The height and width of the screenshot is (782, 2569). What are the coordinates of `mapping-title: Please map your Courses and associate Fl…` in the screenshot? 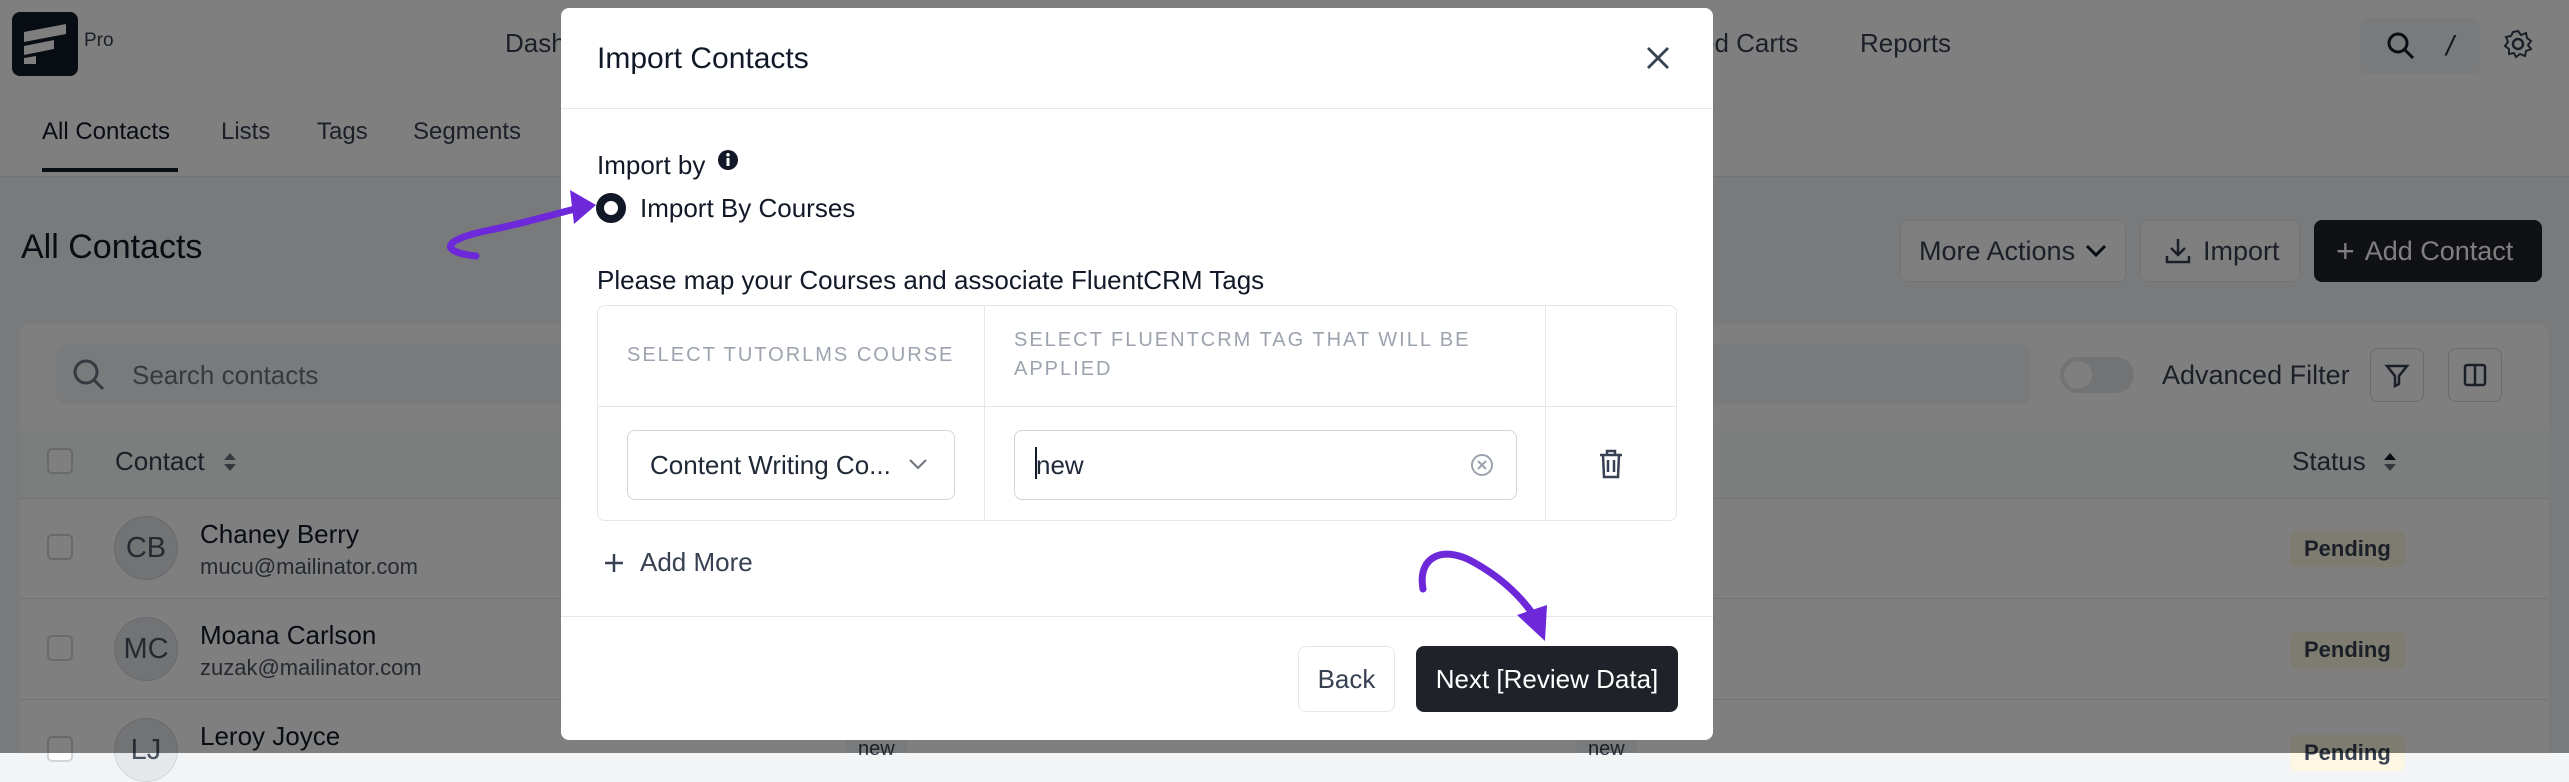 It's located at (931, 280).